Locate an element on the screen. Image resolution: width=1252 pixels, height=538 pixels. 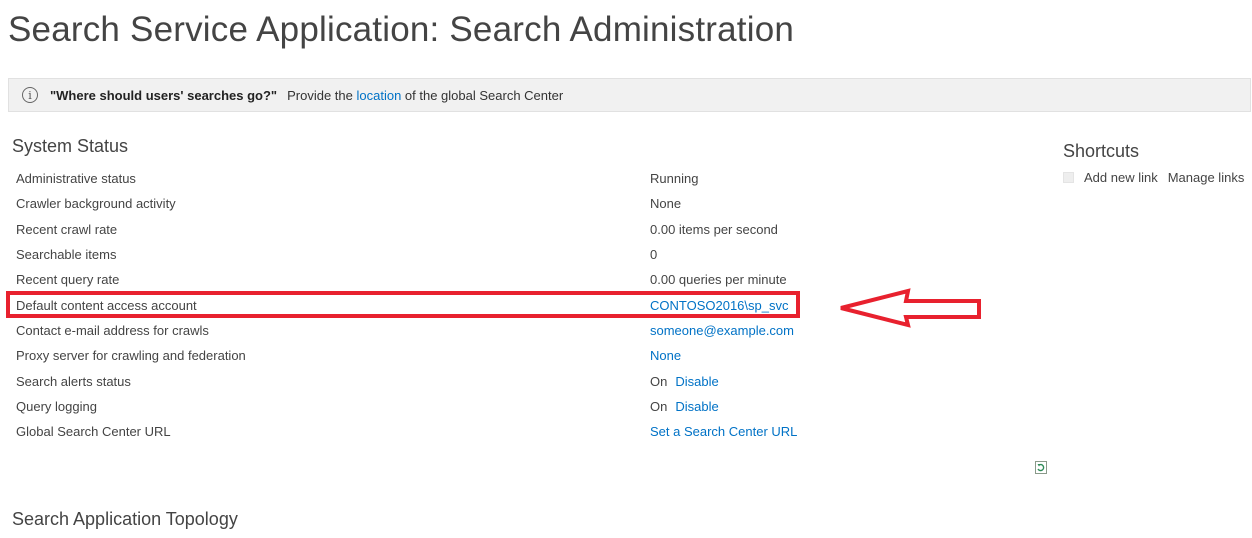
status-value-text: 0.00 items per second is located at coordinates (714, 229).